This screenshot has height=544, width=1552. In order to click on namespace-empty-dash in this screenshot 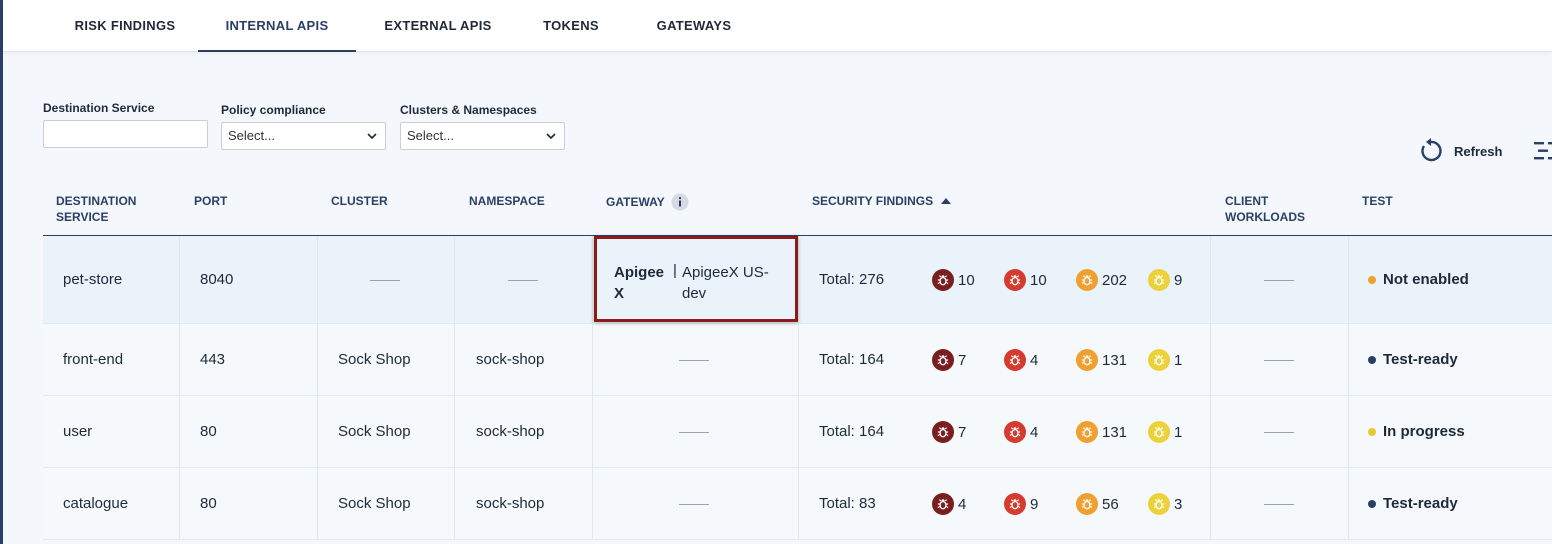, I will do `click(523, 280)`.